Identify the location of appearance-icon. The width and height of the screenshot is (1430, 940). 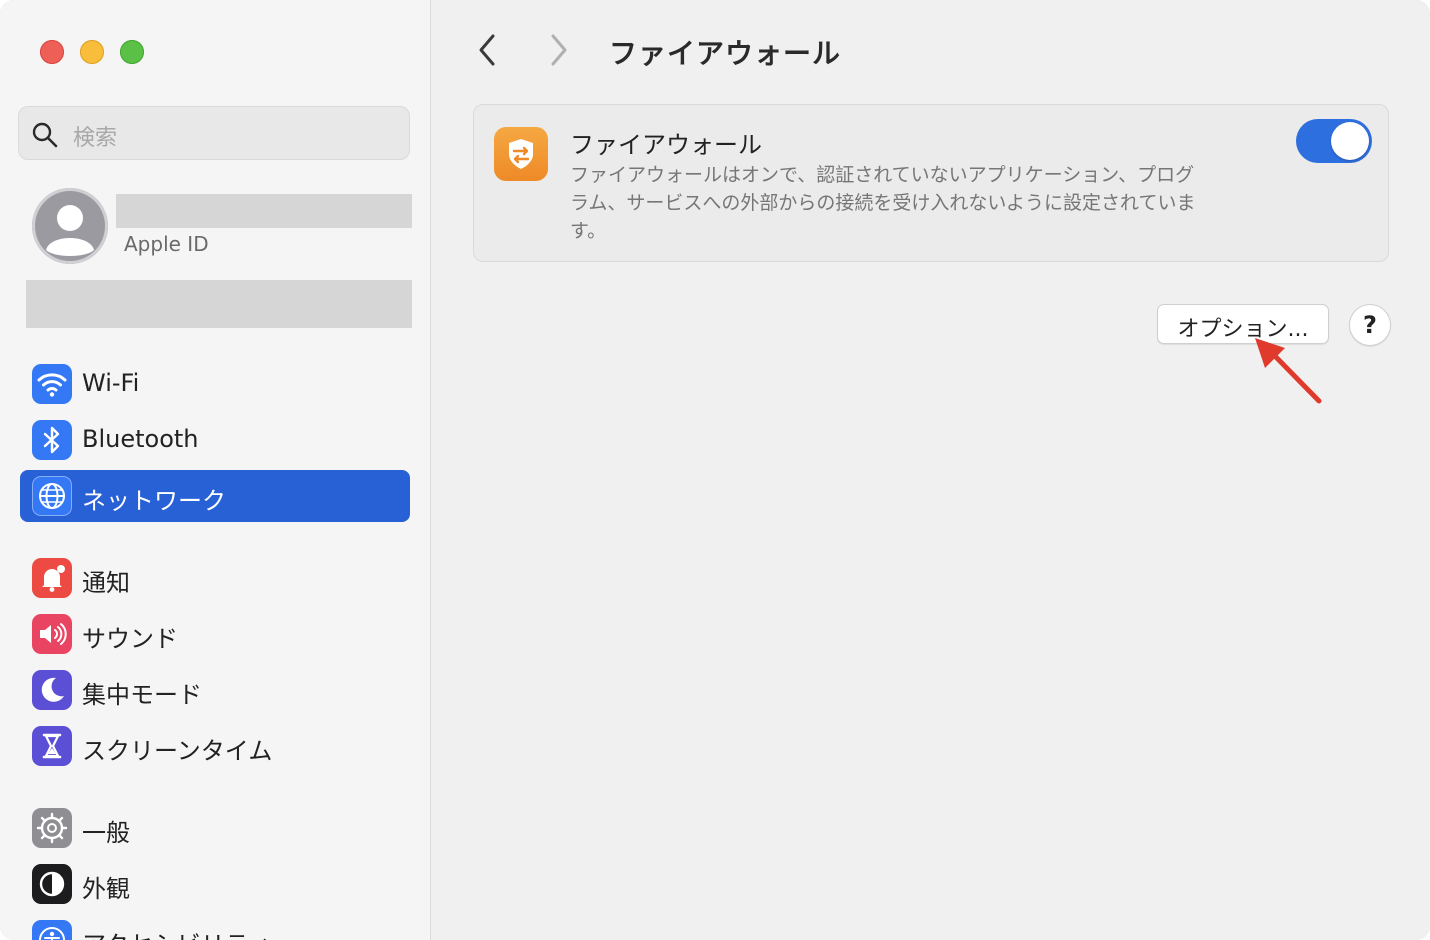
(52, 884).